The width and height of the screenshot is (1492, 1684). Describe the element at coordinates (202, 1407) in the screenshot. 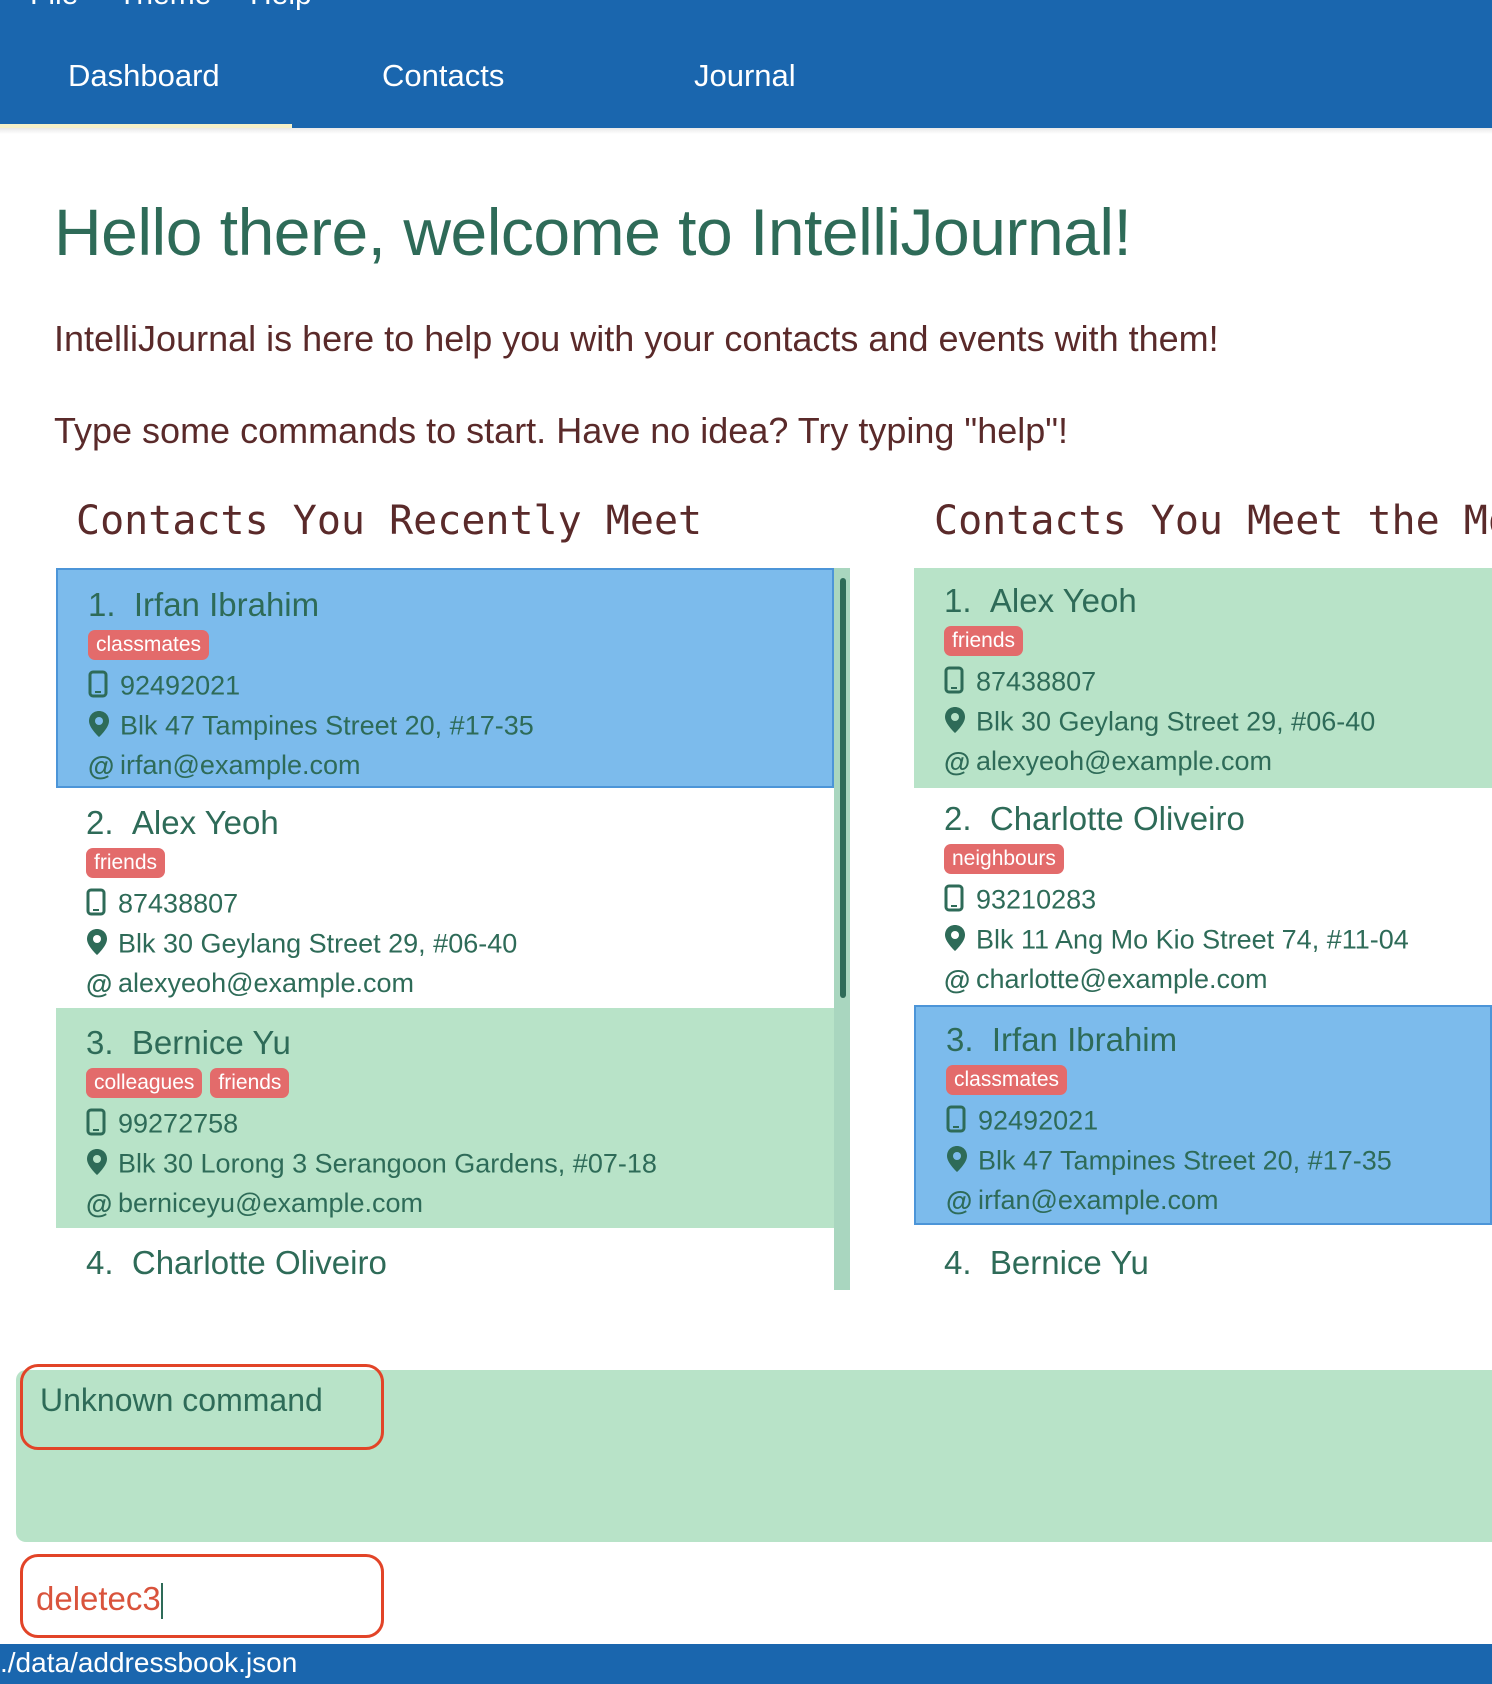

I see `result-highlight-annotation` at that location.